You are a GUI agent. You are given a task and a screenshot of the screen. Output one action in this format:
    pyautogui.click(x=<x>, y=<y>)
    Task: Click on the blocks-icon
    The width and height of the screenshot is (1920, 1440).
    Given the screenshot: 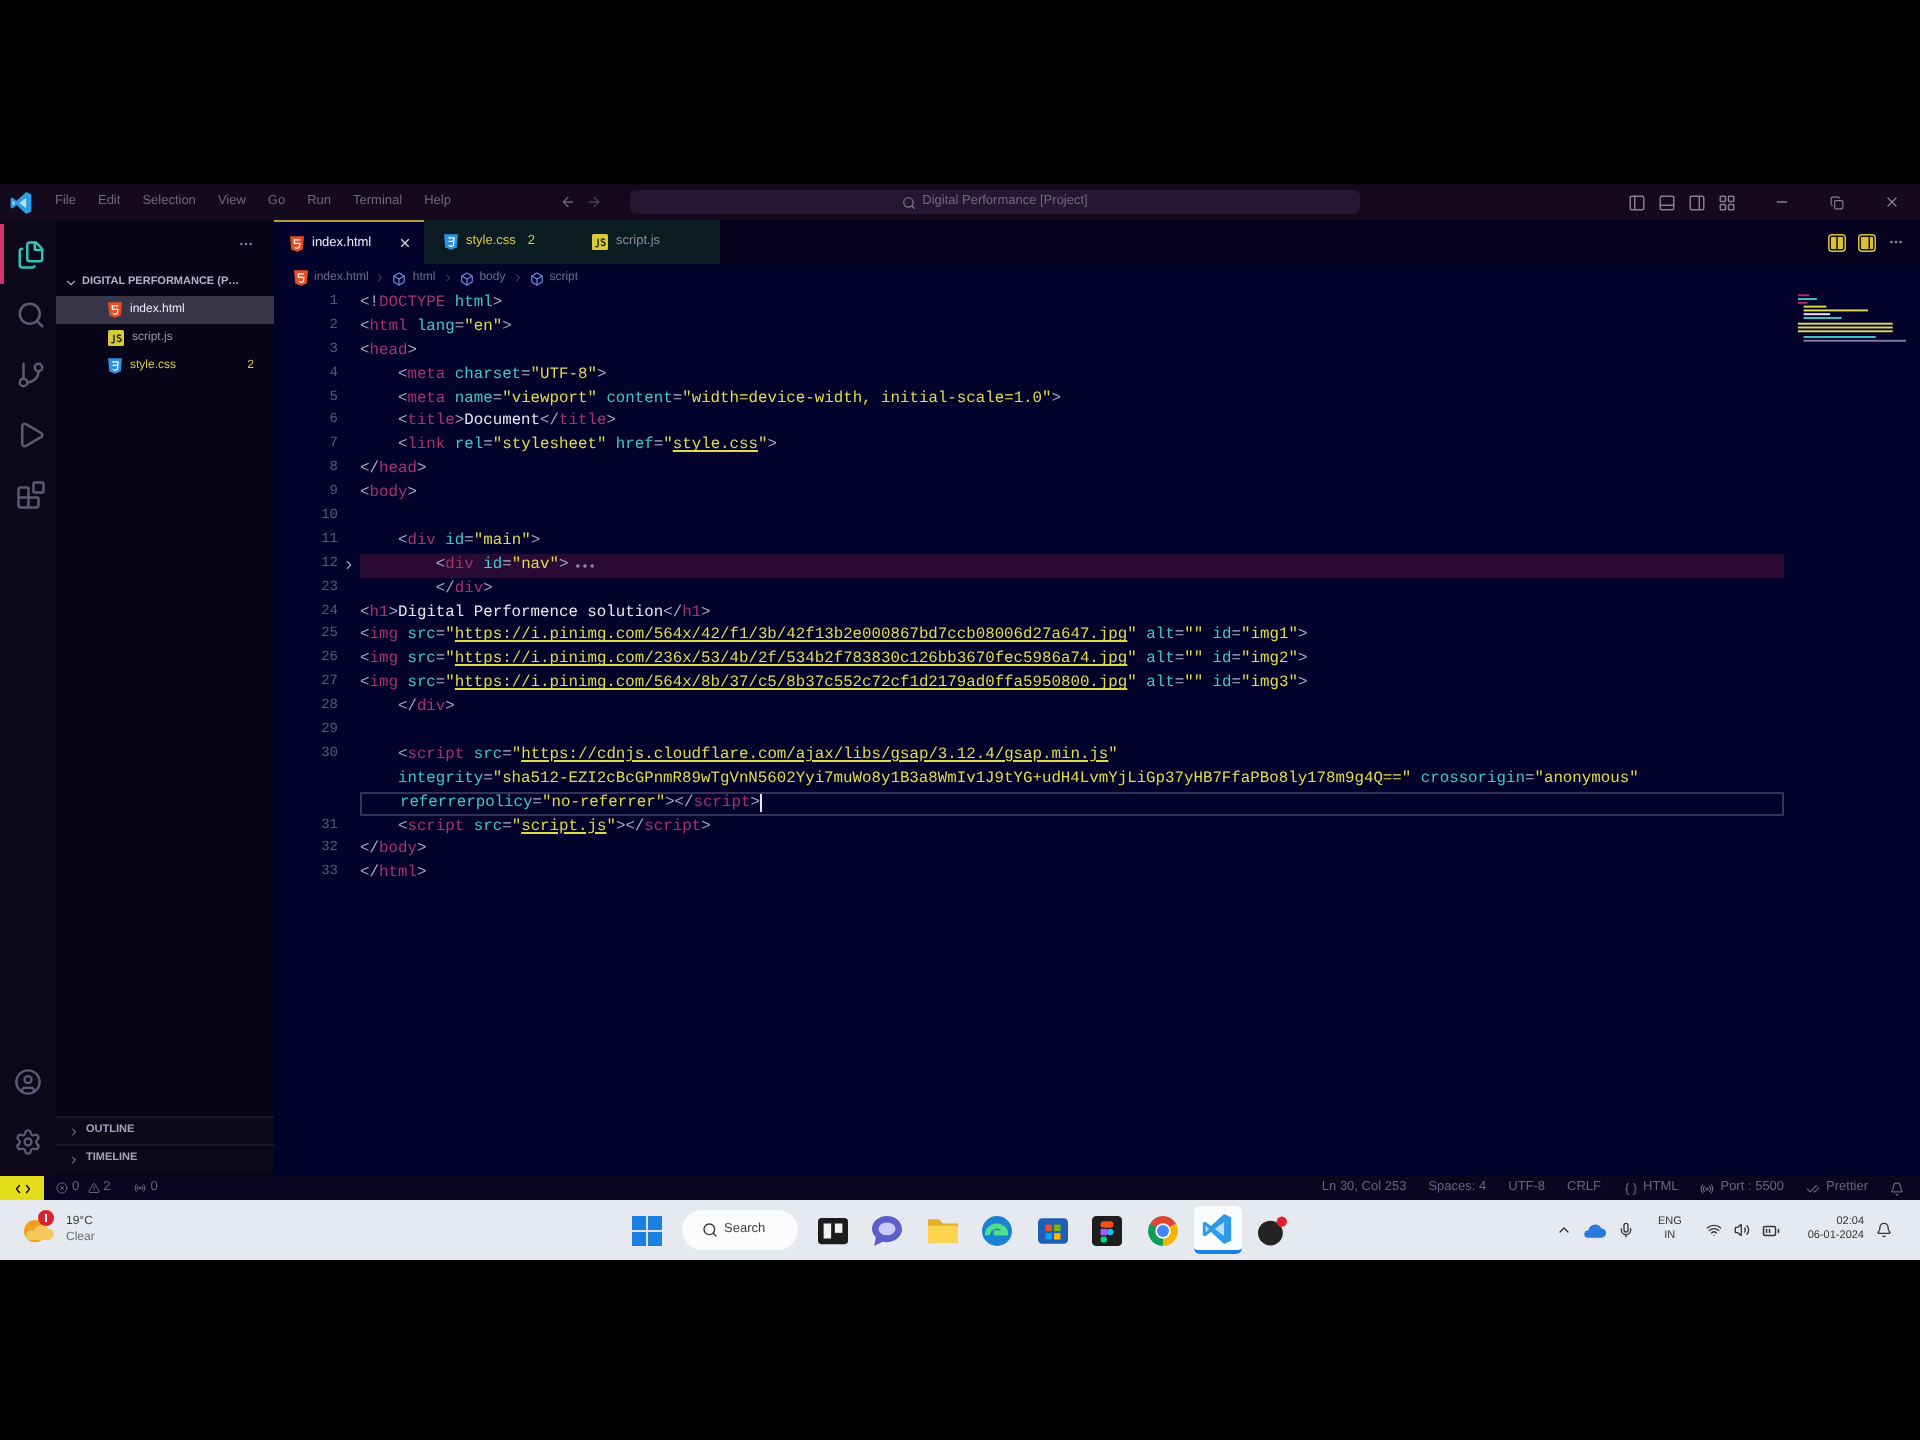 What is the action you would take?
    pyautogui.click(x=30, y=494)
    